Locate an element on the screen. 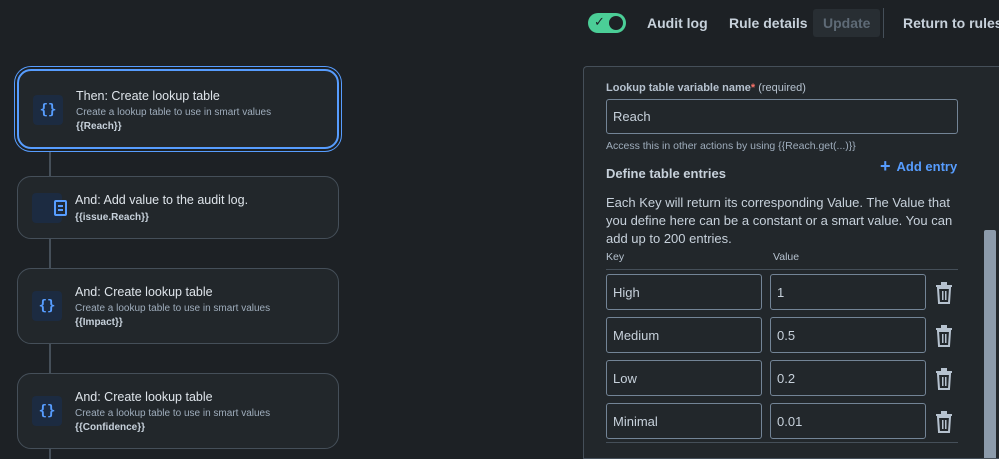 The image size is (999, 459). card-variable: {{Confidence}} is located at coordinates (110, 427).